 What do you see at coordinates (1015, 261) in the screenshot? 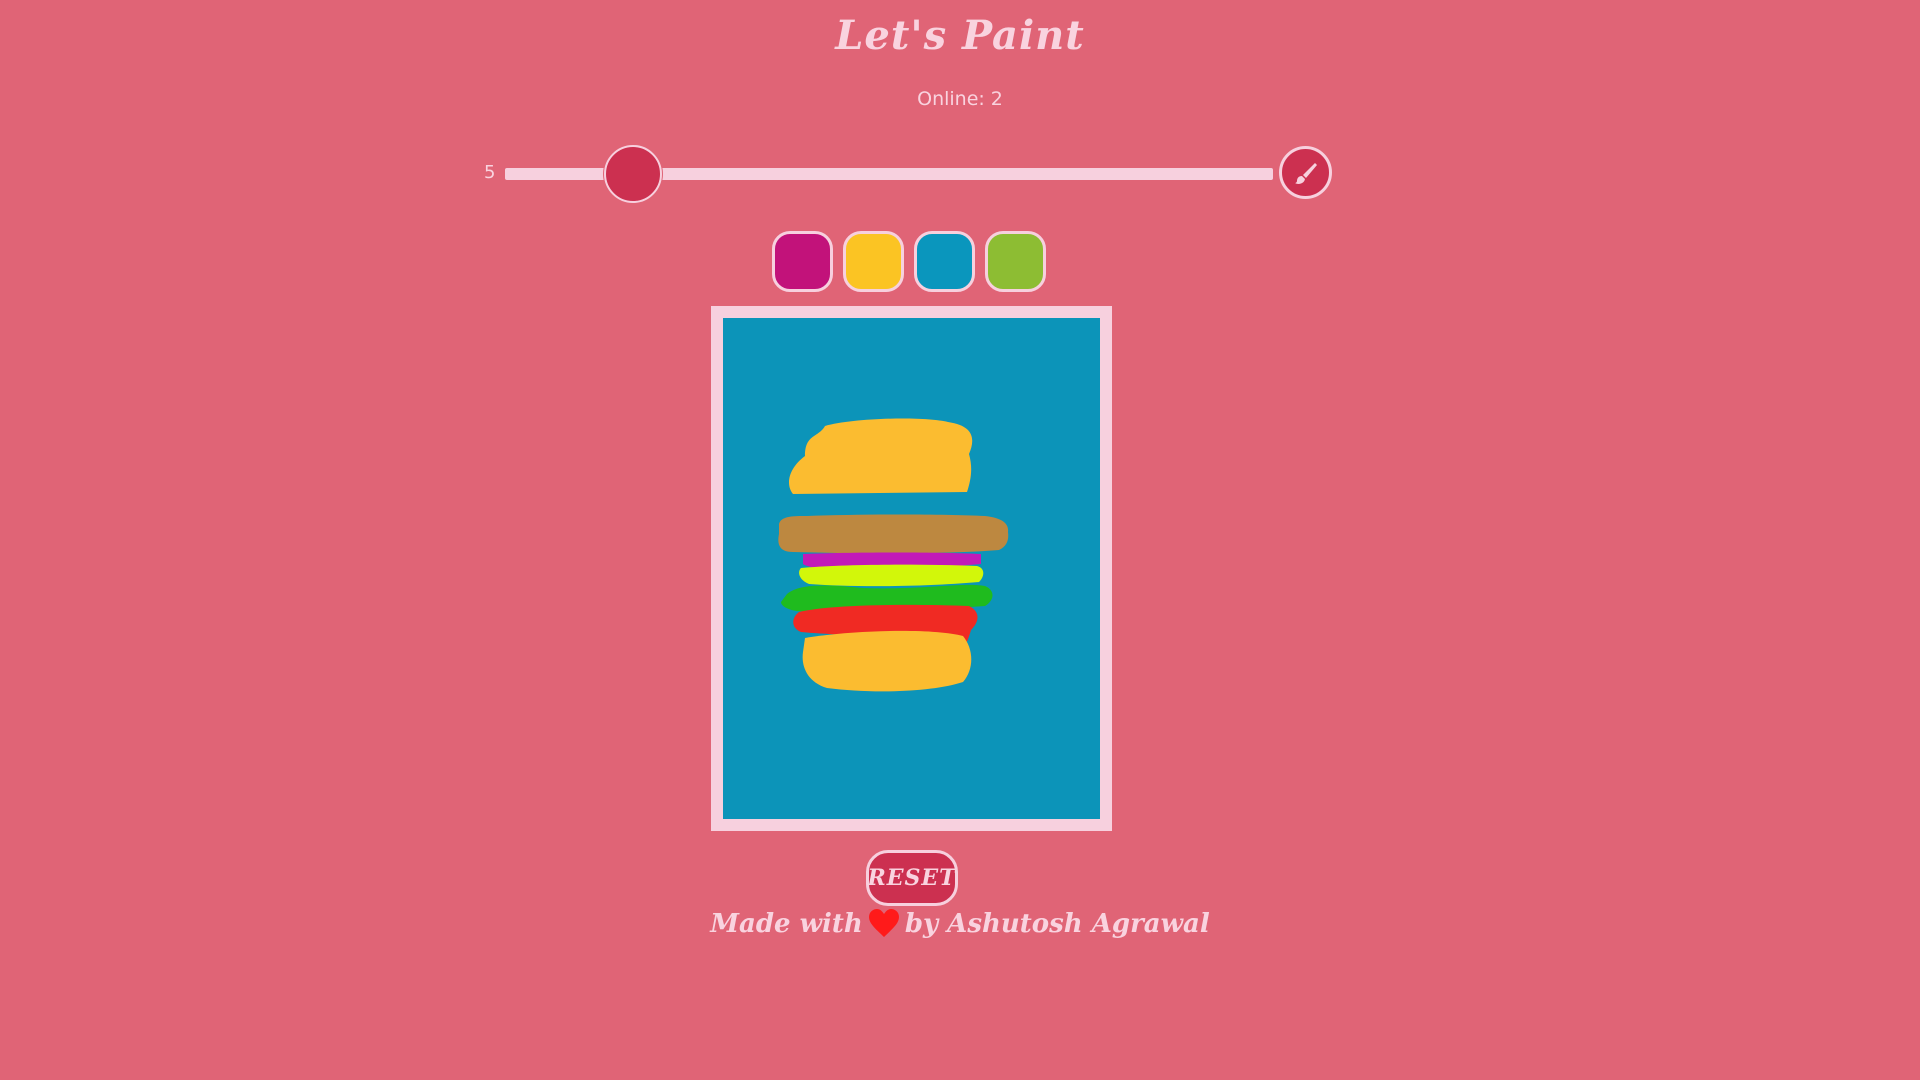
I see `color-swatch-green` at bounding box center [1015, 261].